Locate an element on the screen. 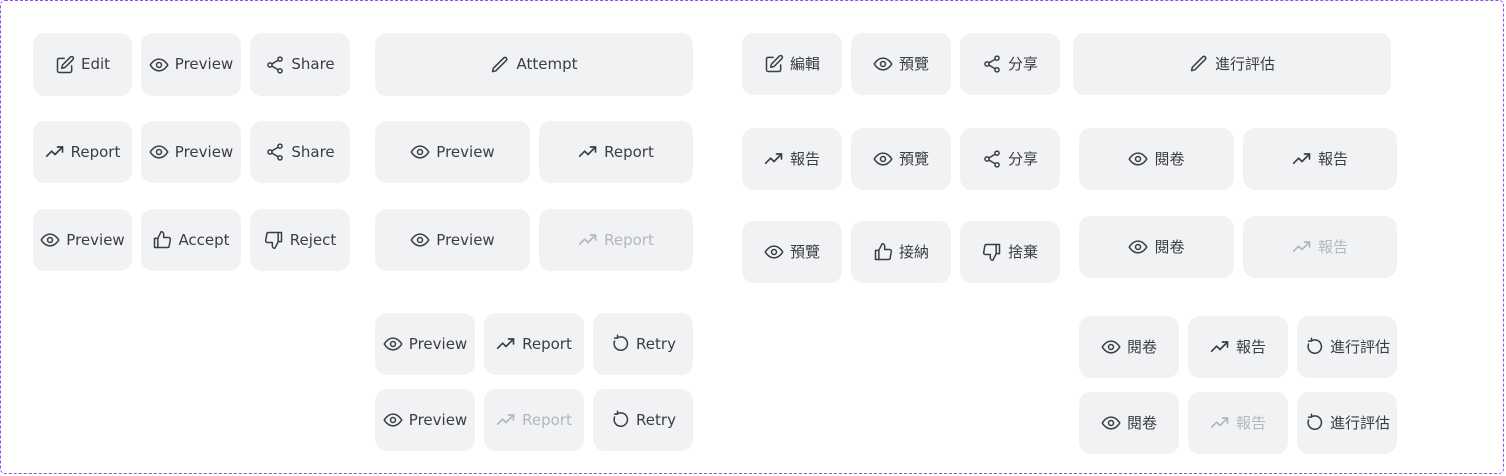 Image resolution: width=1506 pixels, height=476 pixels. reject-button-zh: 捨棄 is located at coordinates (1010, 252).